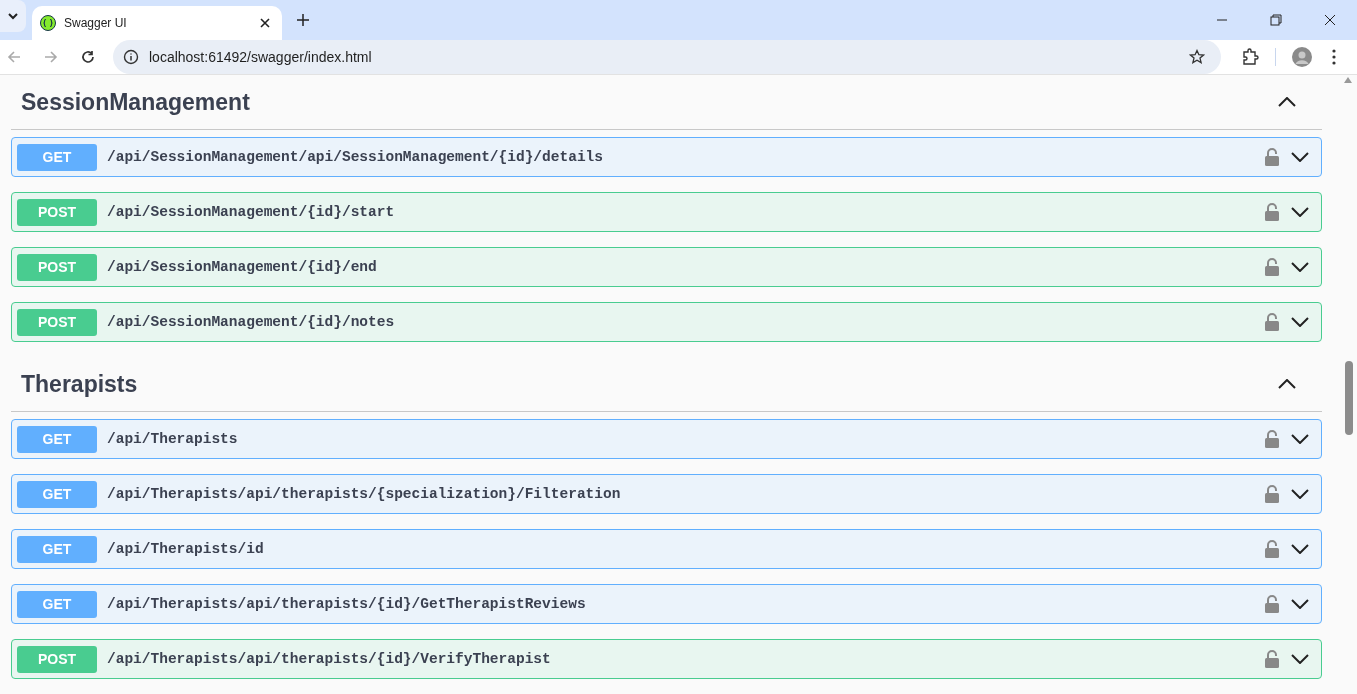 The height and width of the screenshot is (694, 1357). I want to click on endpoint-path: /api/SessionManagement/{id}/notes, so click(251, 322).